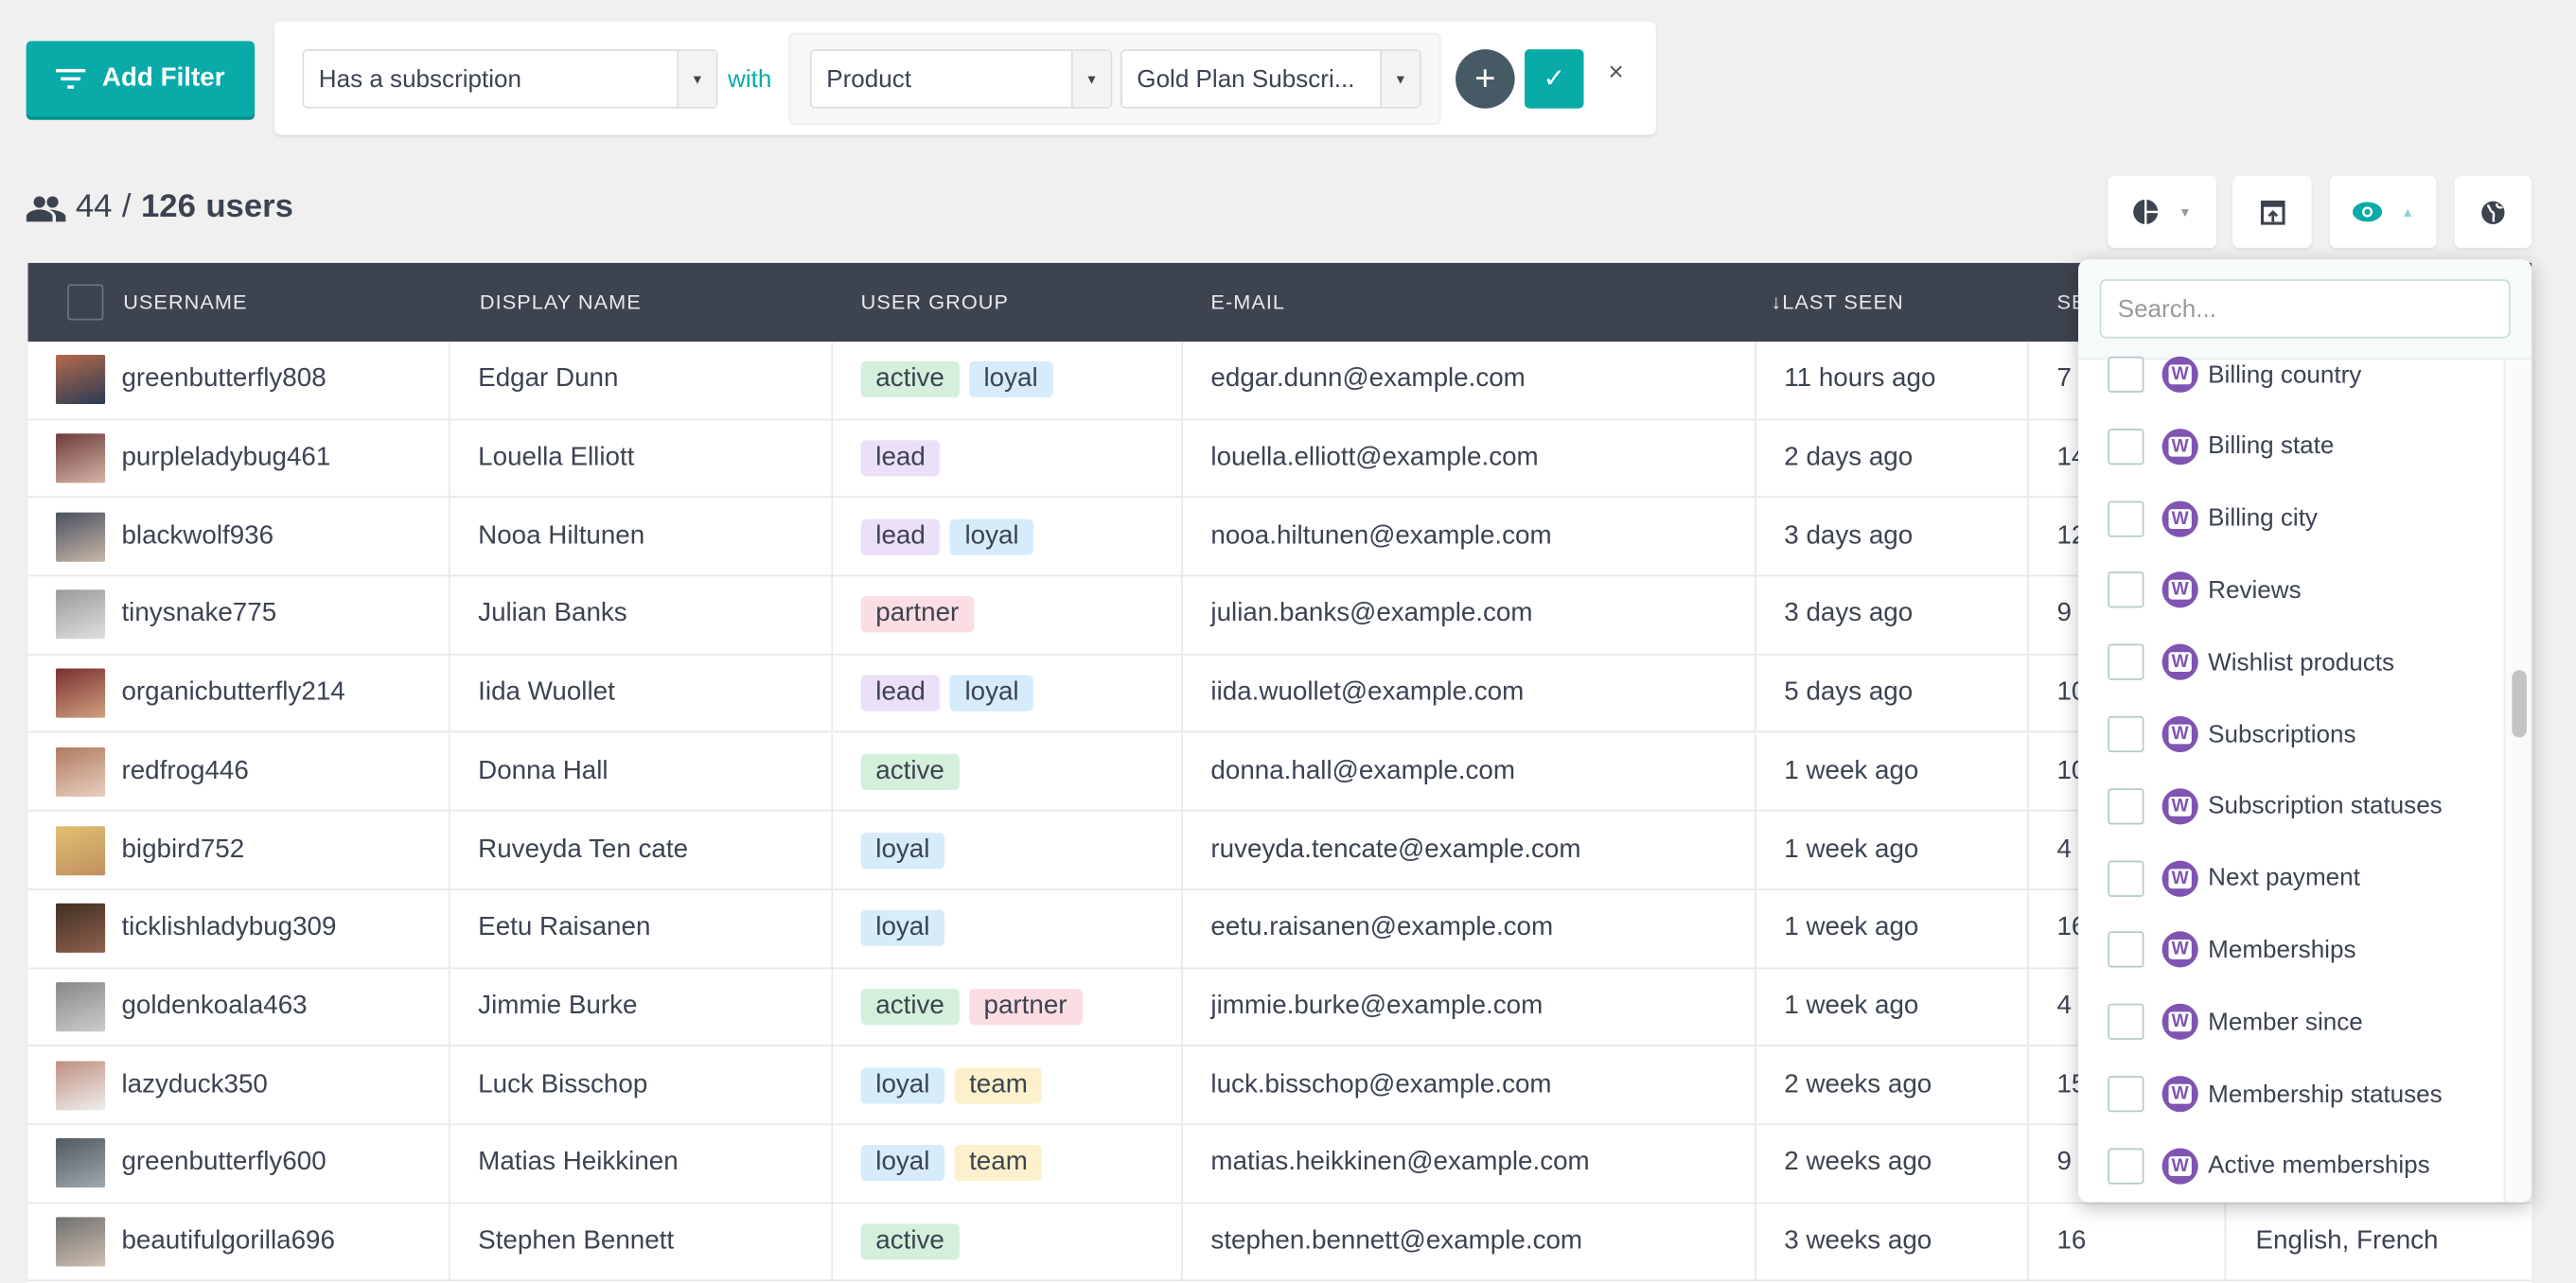 The width and height of the screenshot is (2576, 1283). Describe the element at coordinates (1469, 1007) in the screenshot. I see `email-cell: jimmie.burke@example.com` at that location.